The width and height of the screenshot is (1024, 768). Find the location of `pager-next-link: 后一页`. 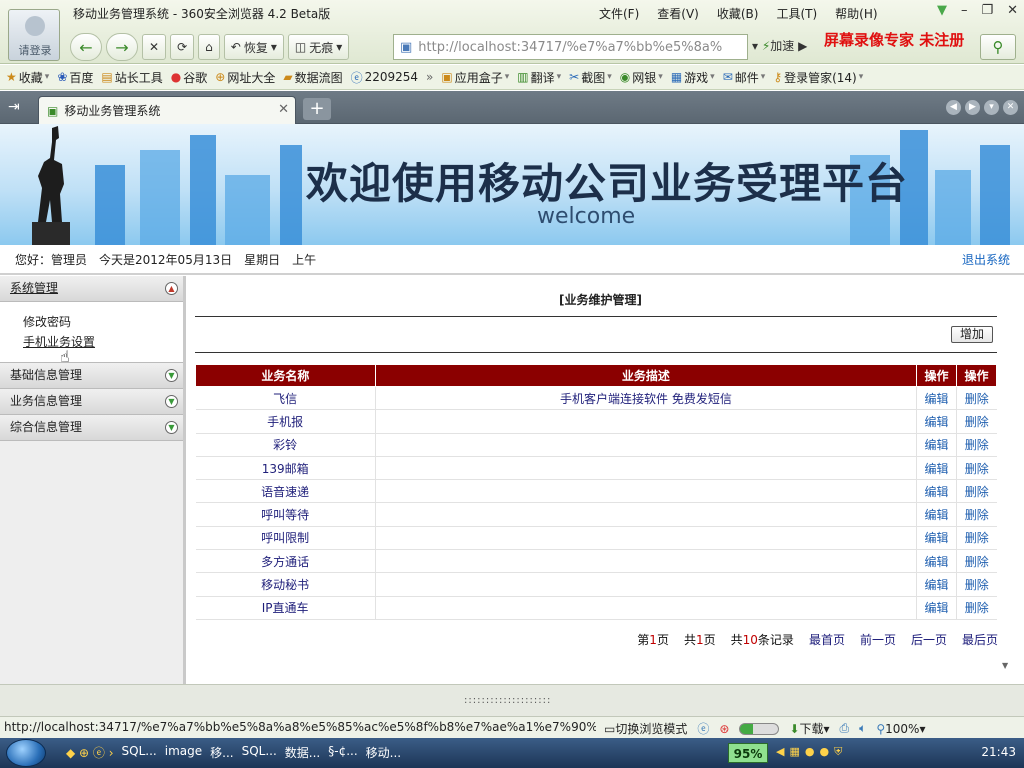

pager-next-link: 后一页 is located at coordinates (929, 639).